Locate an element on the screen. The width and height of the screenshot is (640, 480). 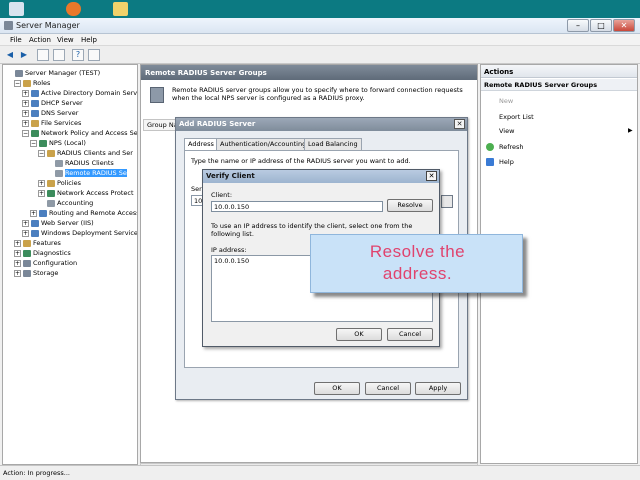
tree-item: Remote RADIUS Se is located at coordinates (86, 174).